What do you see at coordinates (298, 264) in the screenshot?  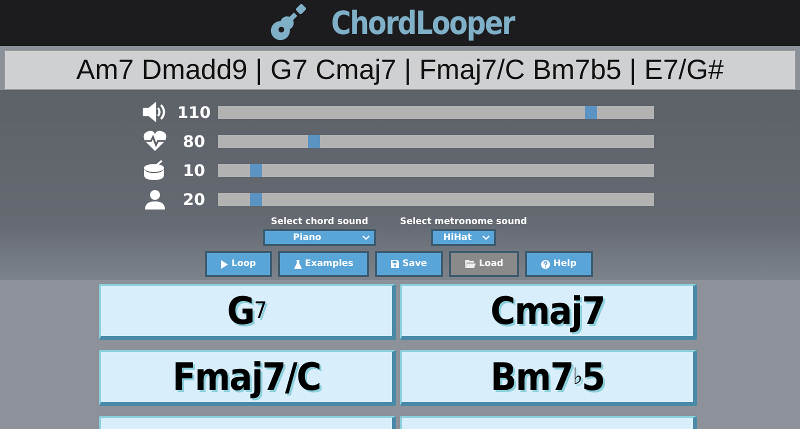 I see `flask-icon` at bounding box center [298, 264].